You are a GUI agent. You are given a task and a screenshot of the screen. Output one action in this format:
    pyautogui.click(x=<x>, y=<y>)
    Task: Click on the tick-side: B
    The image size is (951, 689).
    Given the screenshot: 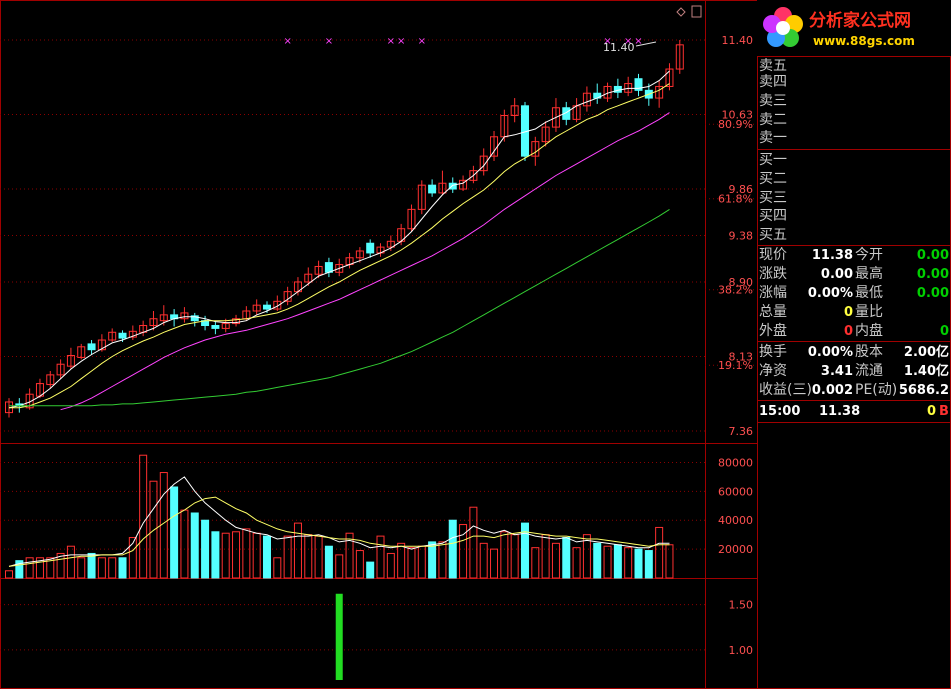 What is the action you would take?
    pyautogui.click(x=944, y=411)
    